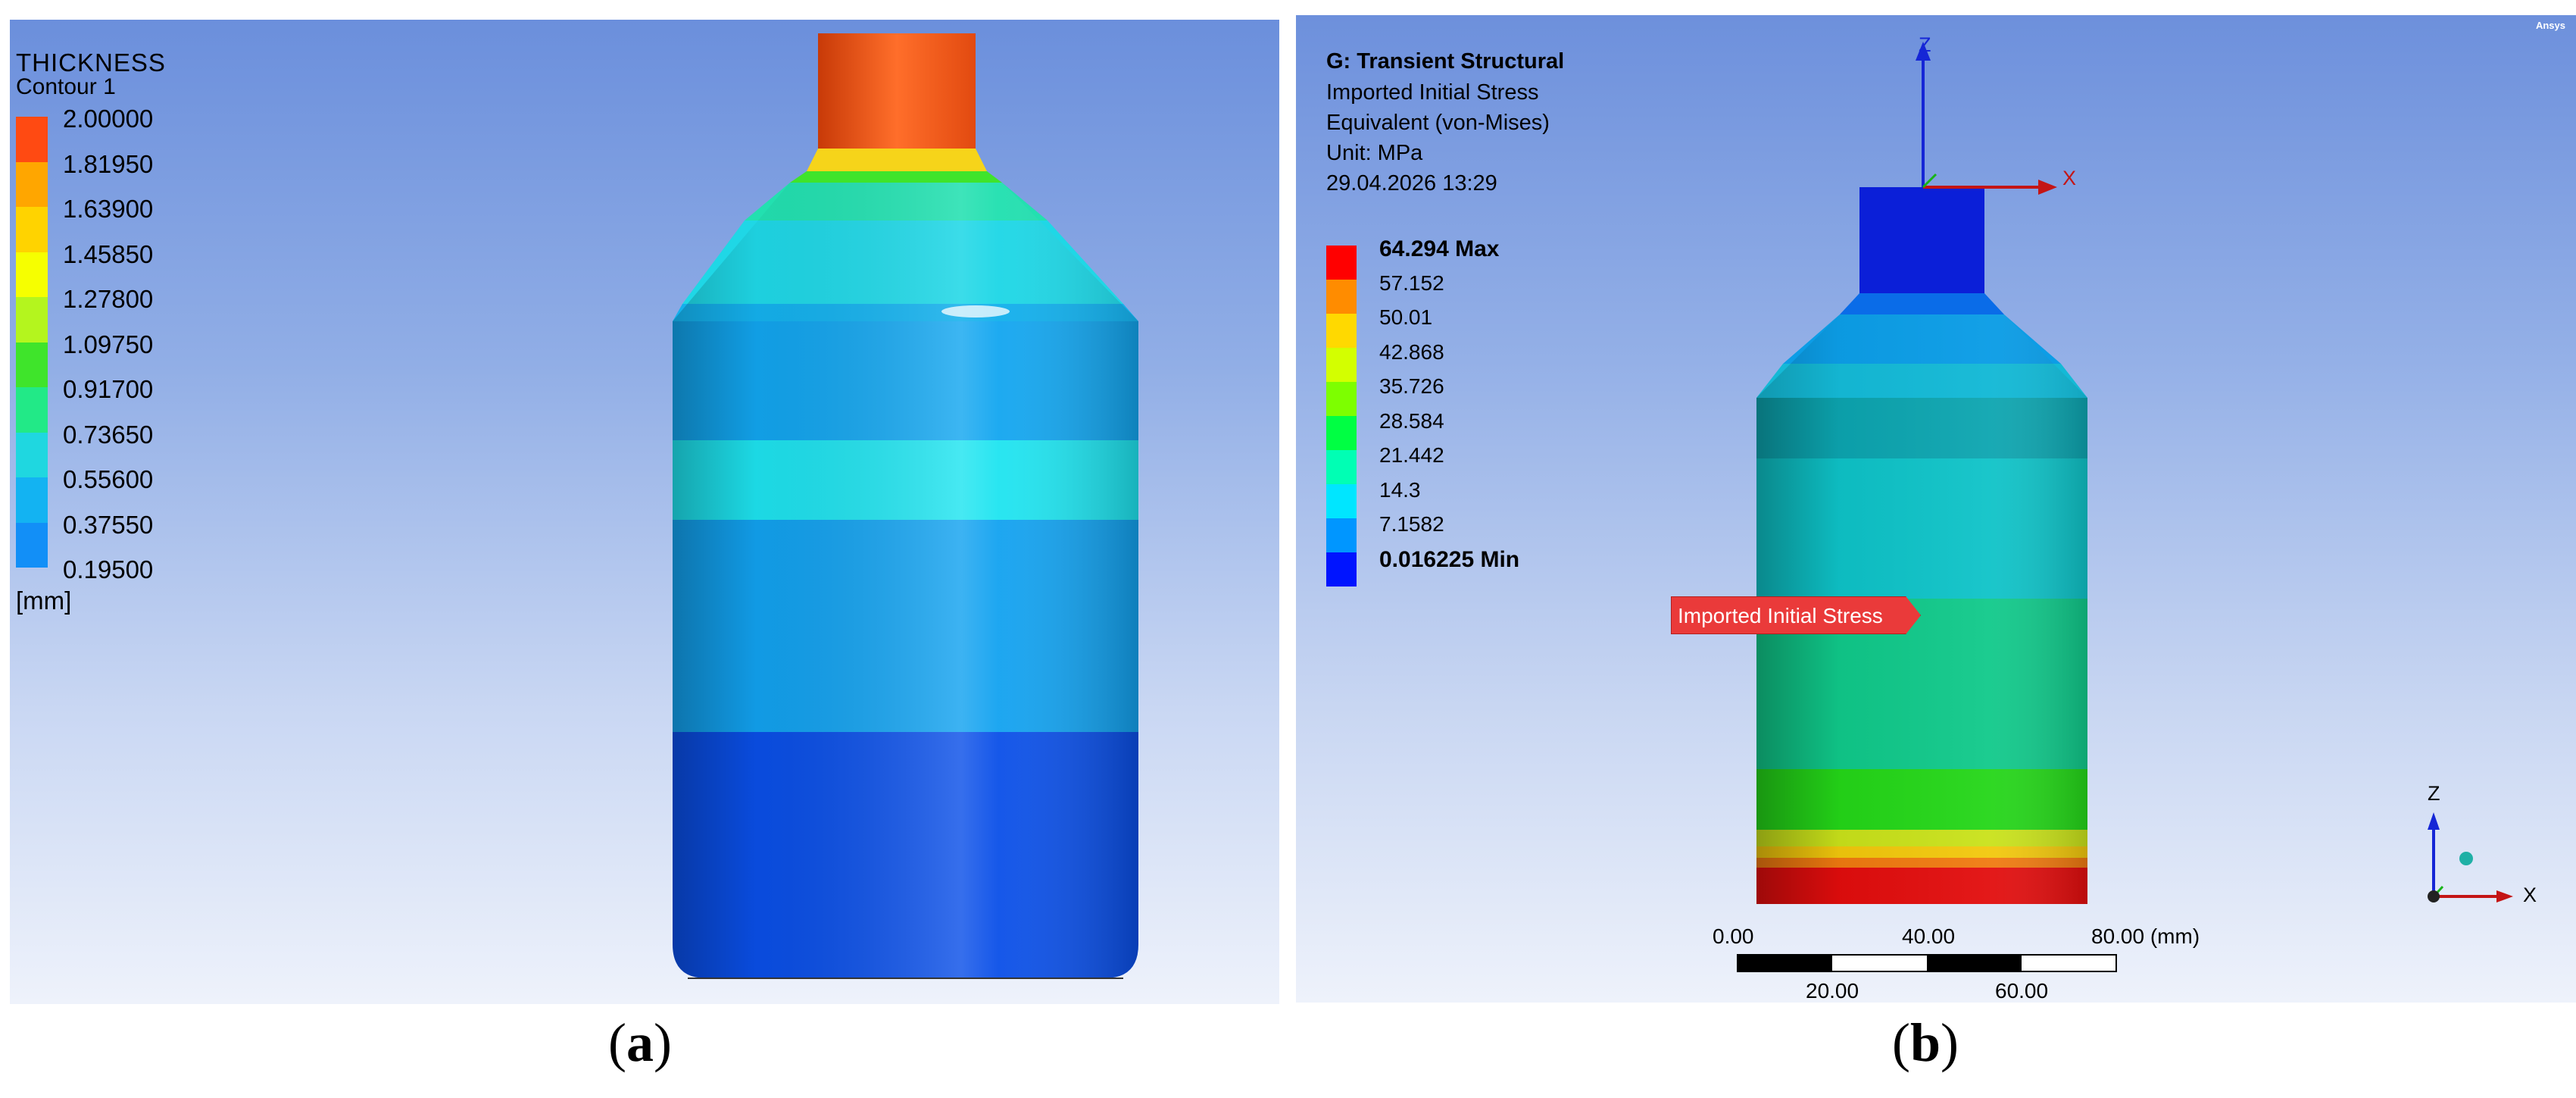  What do you see at coordinates (1438, 123) in the screenshot?
I see `result-type: Equivalent (von-Mises)` at bounding box center [1438, 123].